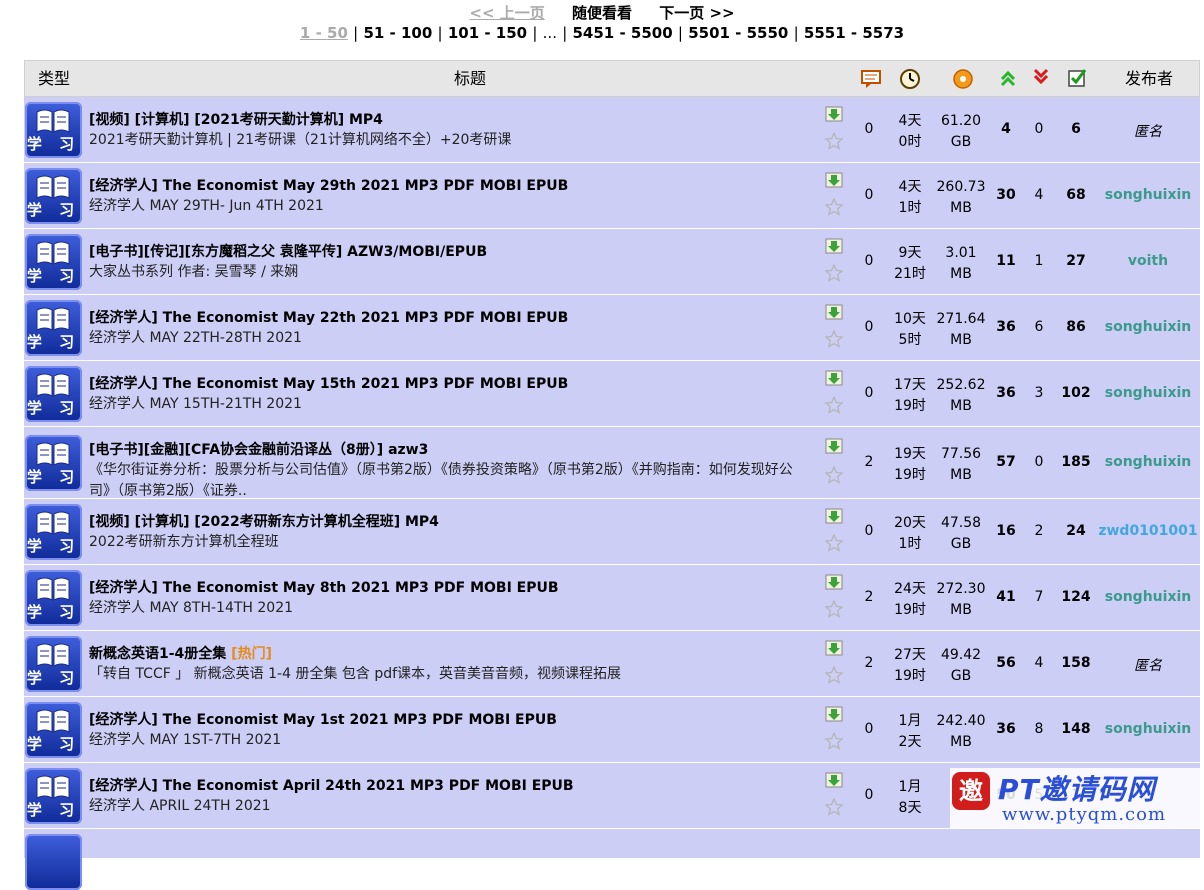 The height and width of the screenshot is (890, 1204). I want to click on leechers-count: 7, so click(1039, 597).